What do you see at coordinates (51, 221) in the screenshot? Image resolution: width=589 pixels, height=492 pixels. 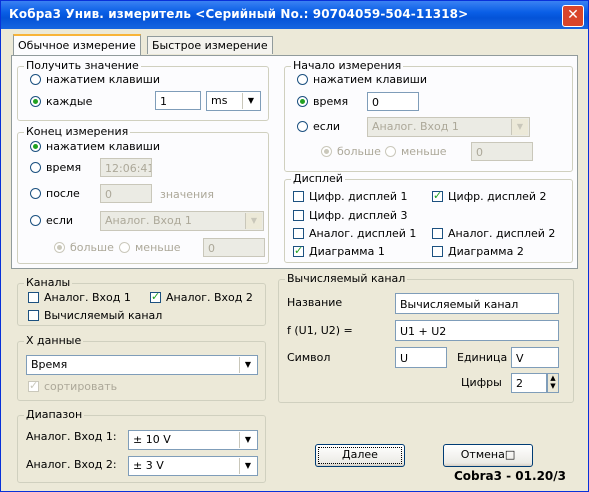 I see `end-if-radio: если` at bounding box center [51, 221].